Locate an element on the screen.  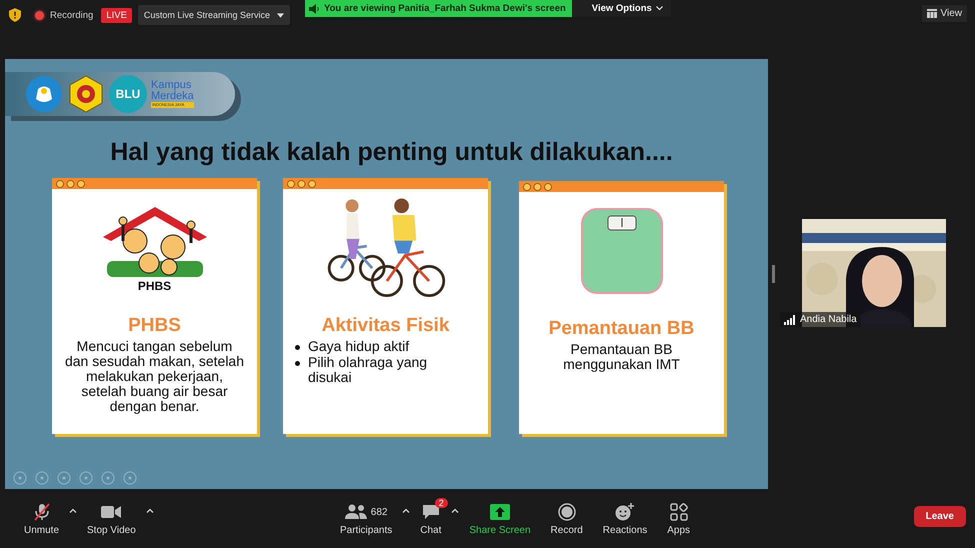
card-text: Pemantauan BB menggunakan IMT is located at coordinates (621, 357).